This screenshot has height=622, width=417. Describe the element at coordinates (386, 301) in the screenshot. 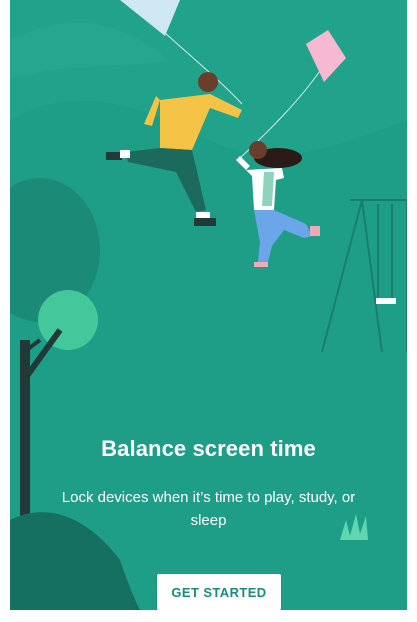

I see `swing-seat` at that location.